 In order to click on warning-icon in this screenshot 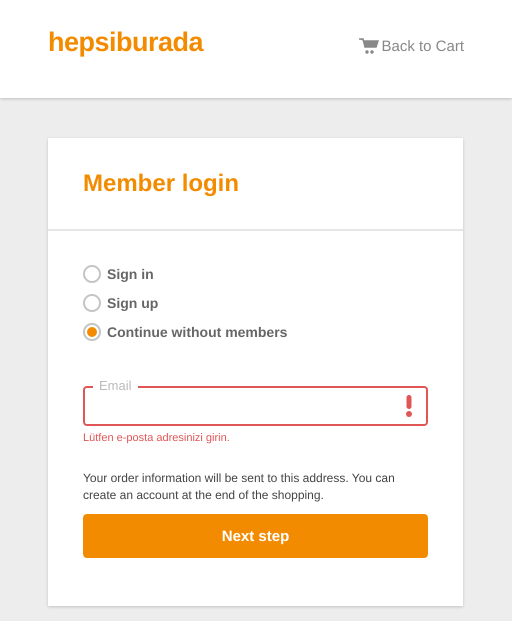, I will do `click(409, 406)`.